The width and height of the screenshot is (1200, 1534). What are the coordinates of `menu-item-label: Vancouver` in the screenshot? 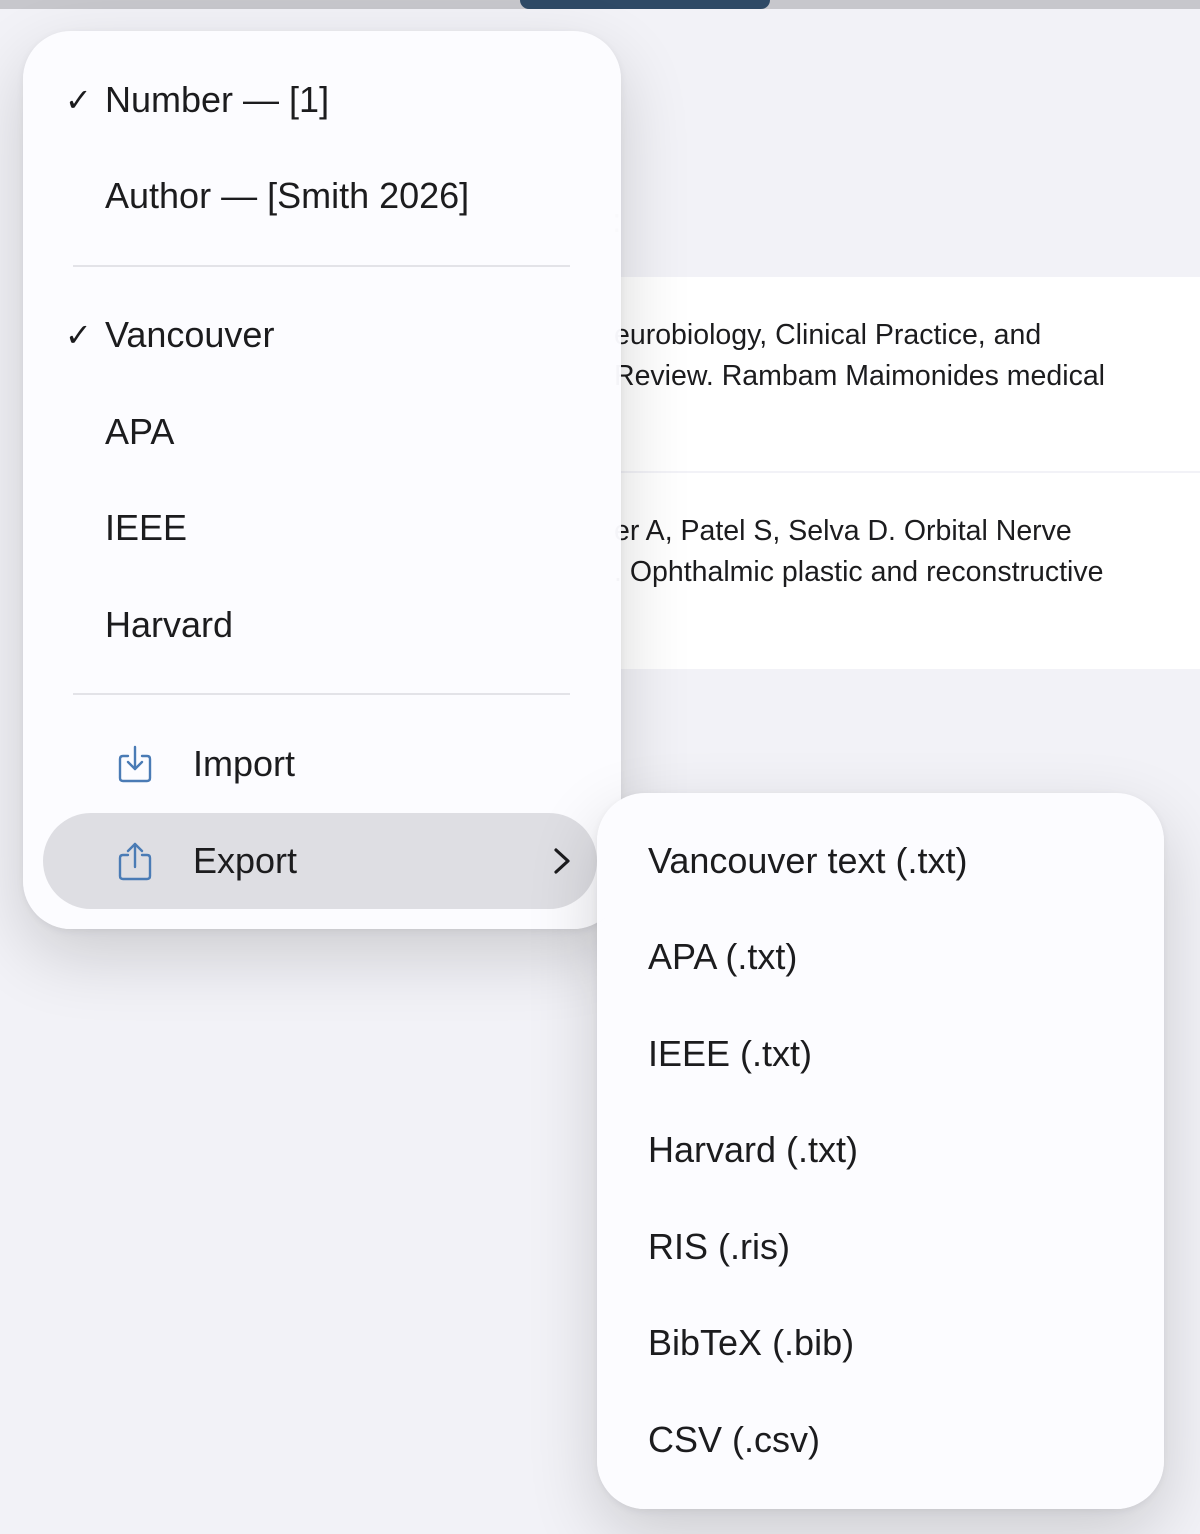 It's located at (190, 334).